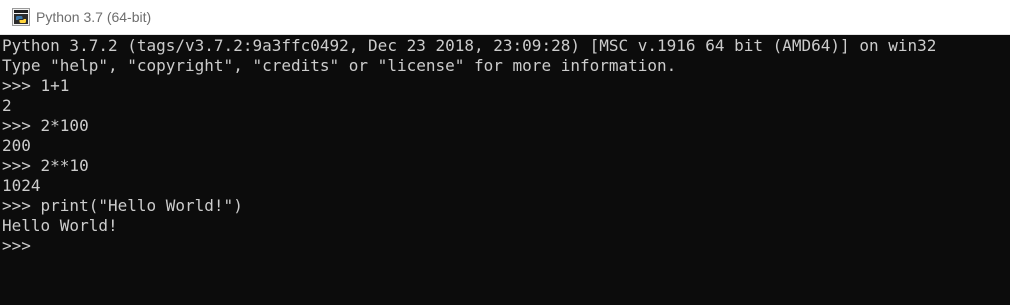  Describe the element at coordinates (55, 85) in the screenshot. I see `console-input-text: 1+1` at that location.